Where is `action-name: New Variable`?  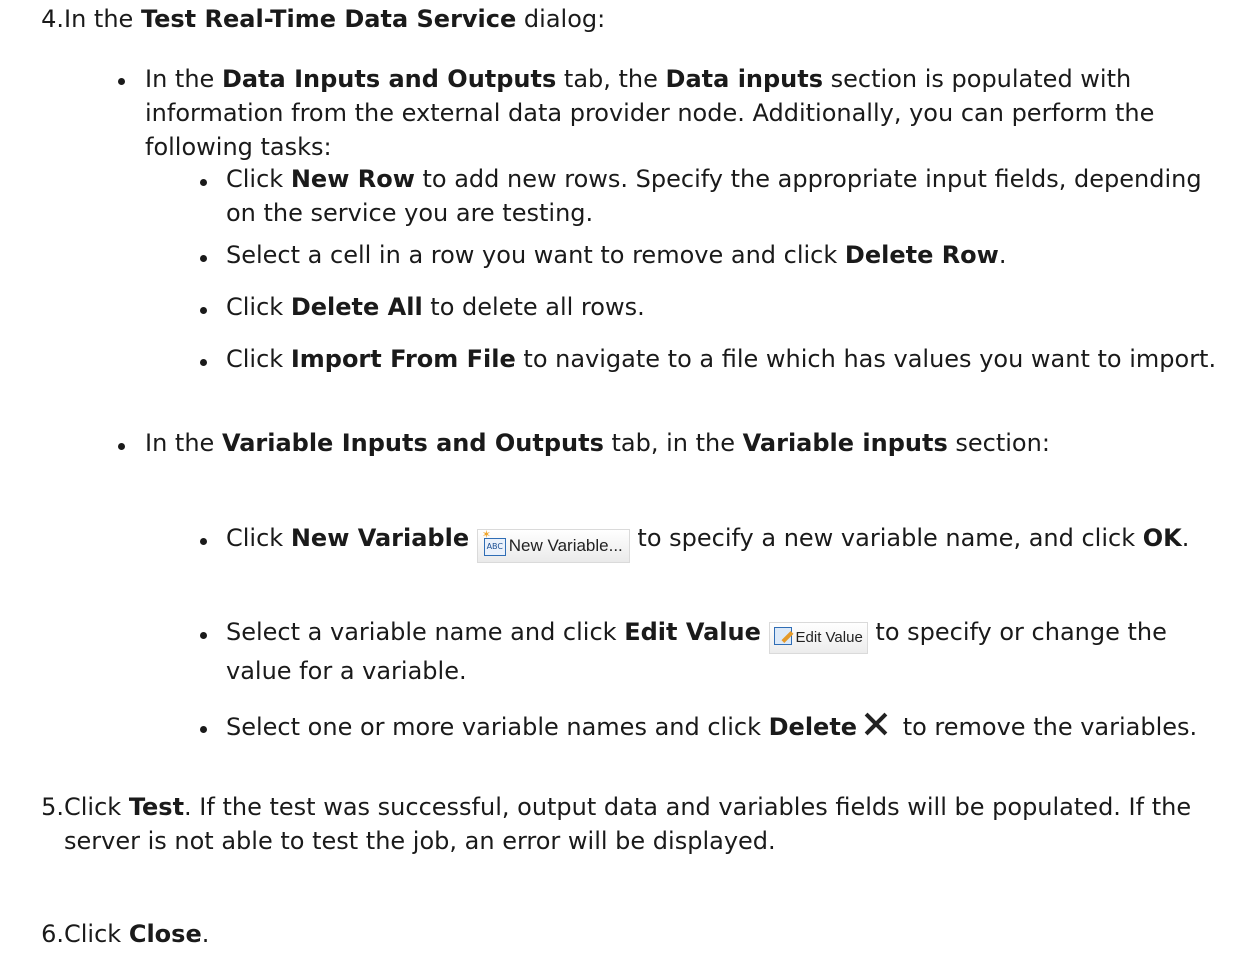
action-name: New Variable is located at coordinates (380, 538).